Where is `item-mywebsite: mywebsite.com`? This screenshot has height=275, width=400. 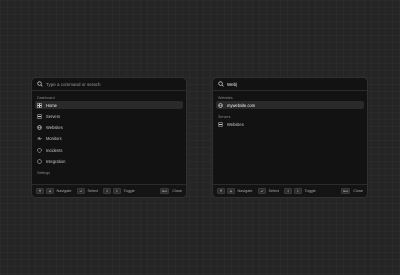 item-mywebsite: mywebsite.com is located at coordinates (290, 105).